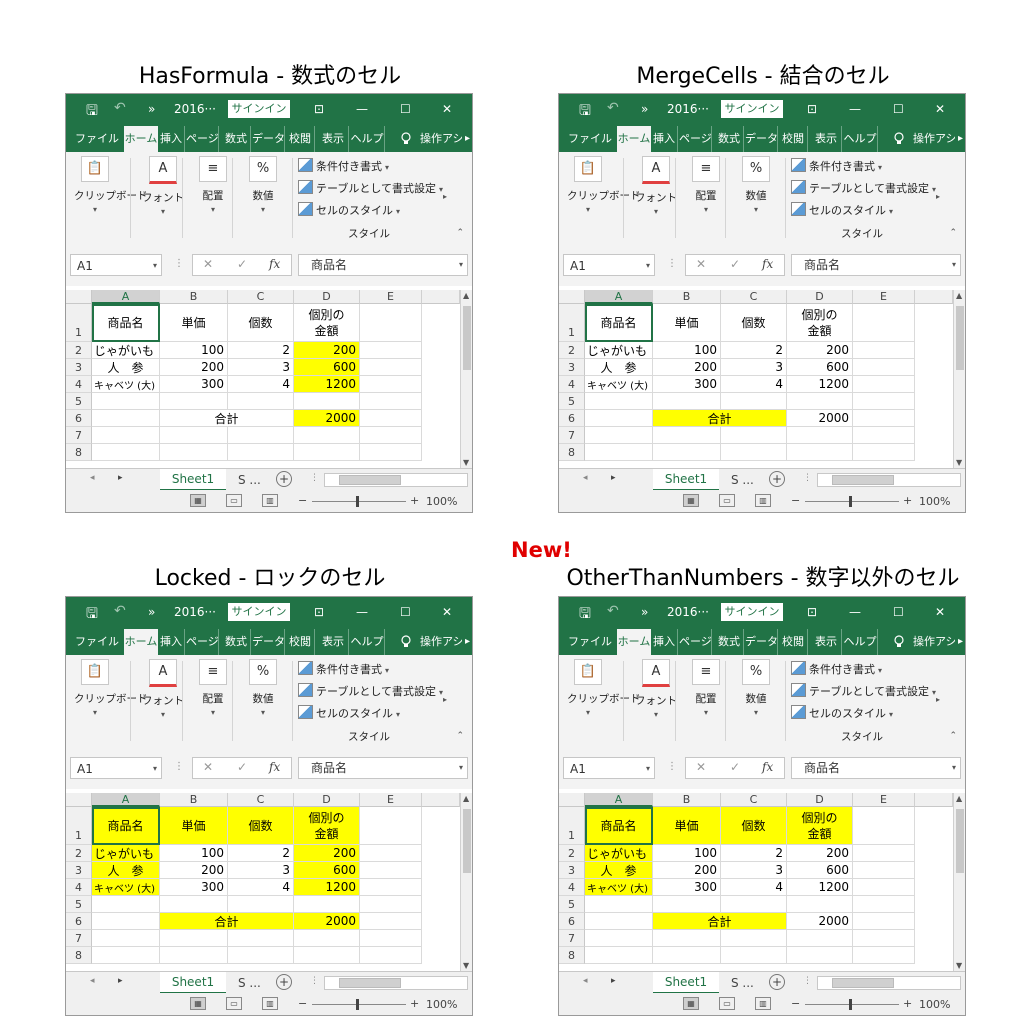 This screenshot has height=1024, width=1024. What do you see at coordinates (261, 887) in the screenshot?
I see `cell-C4: 4` at bounding box center [261, 887].